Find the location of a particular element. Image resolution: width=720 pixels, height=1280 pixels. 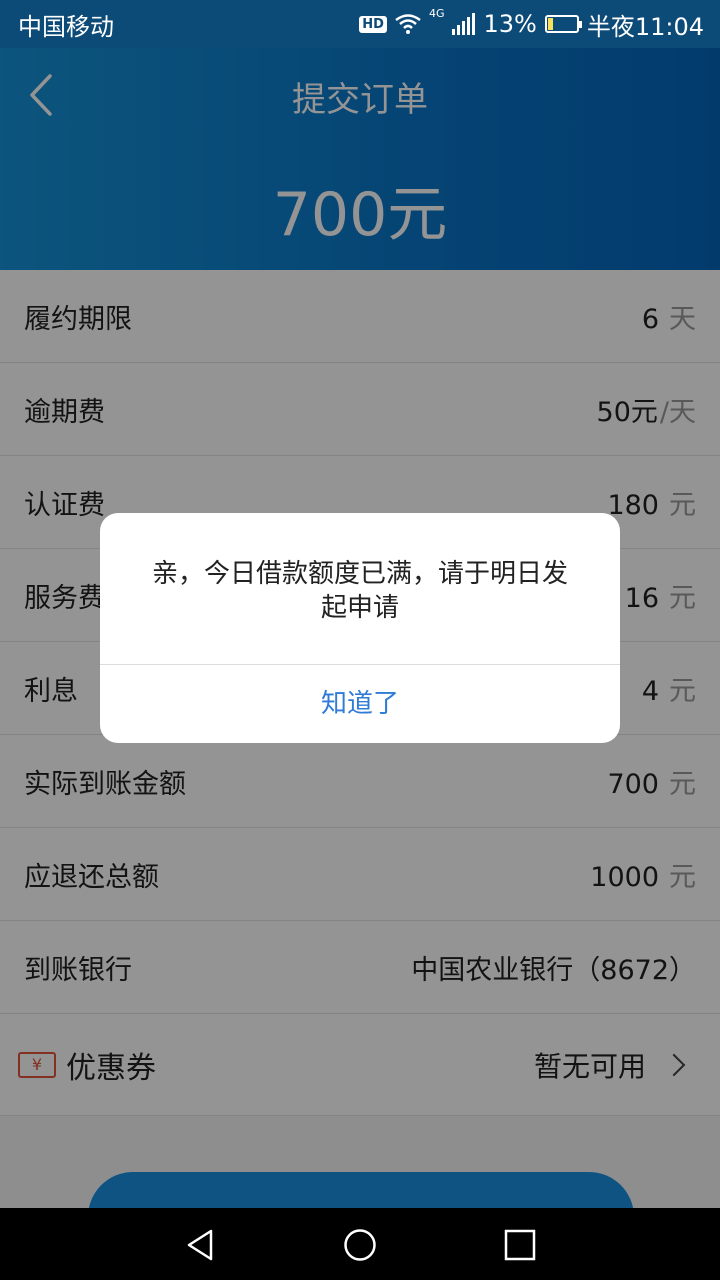

carrier-label: 中国移动 is located at coordinates (66, 26).